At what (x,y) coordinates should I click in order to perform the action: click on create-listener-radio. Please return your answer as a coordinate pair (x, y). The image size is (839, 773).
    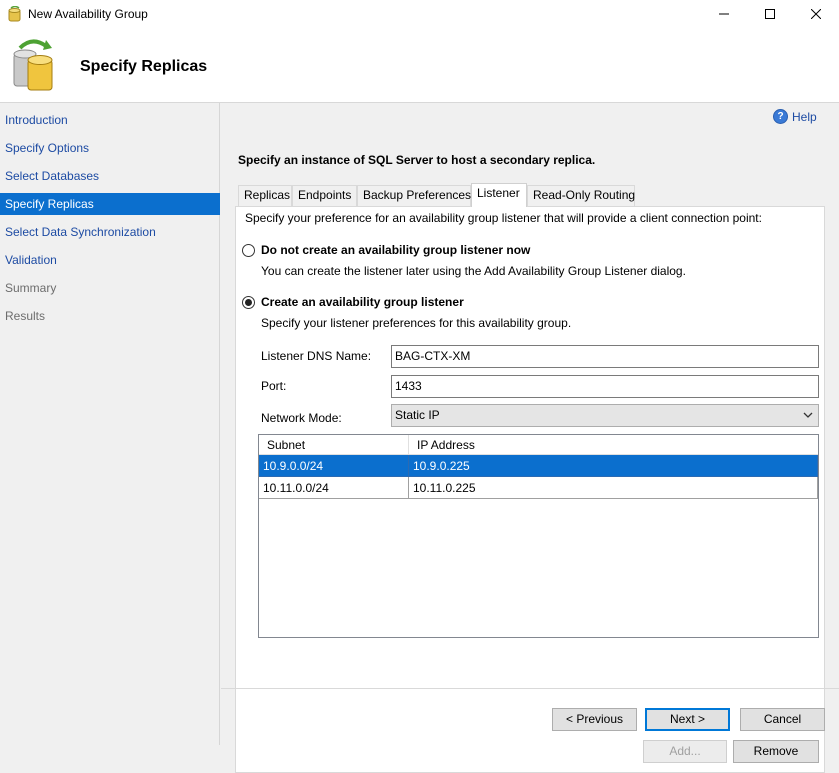
    Looking at the image, I should click on (248, 302).